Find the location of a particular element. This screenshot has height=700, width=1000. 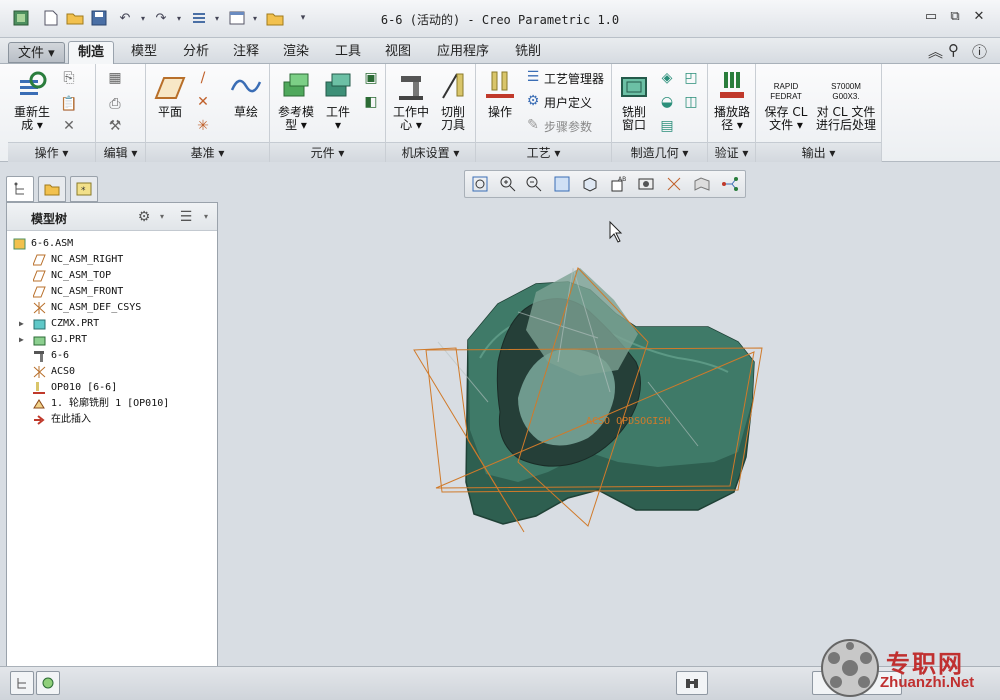

csys-icon is located at coordinates (39, 308).